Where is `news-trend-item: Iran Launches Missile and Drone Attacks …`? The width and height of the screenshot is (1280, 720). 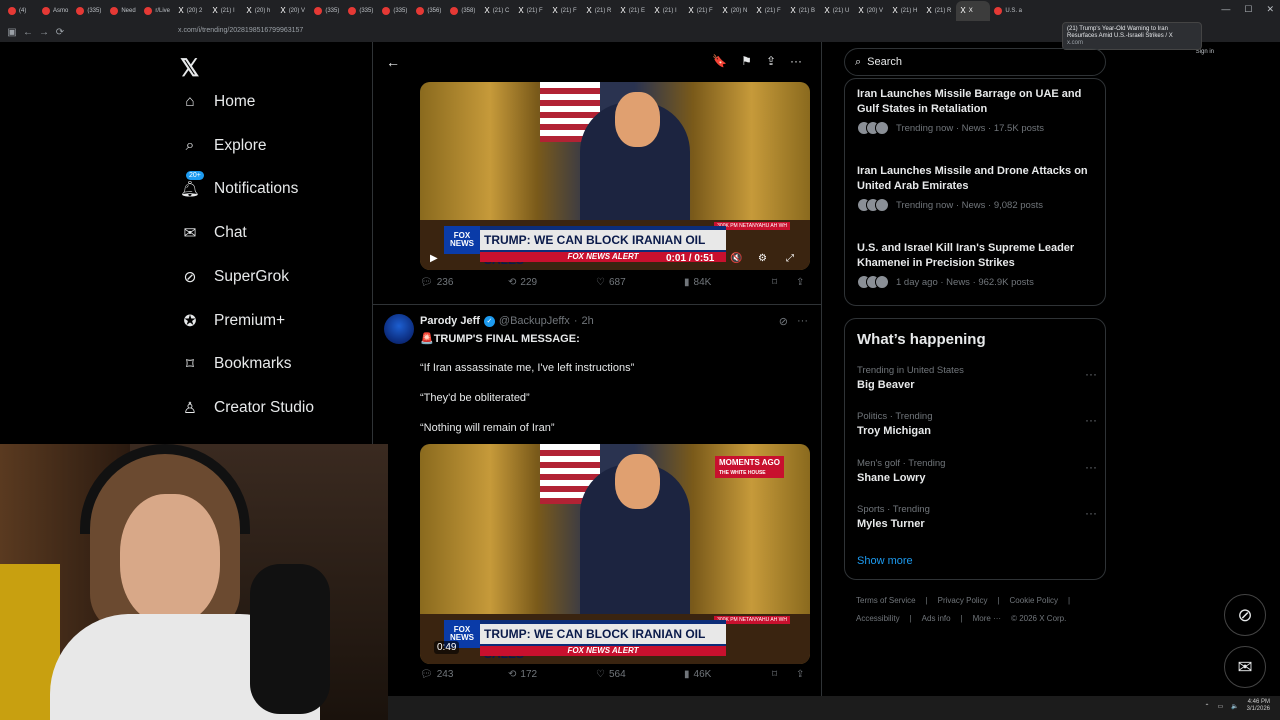
news-trend-item: Iran Launches Missile and Drone Attacks … is located at coordinates (977, 188).